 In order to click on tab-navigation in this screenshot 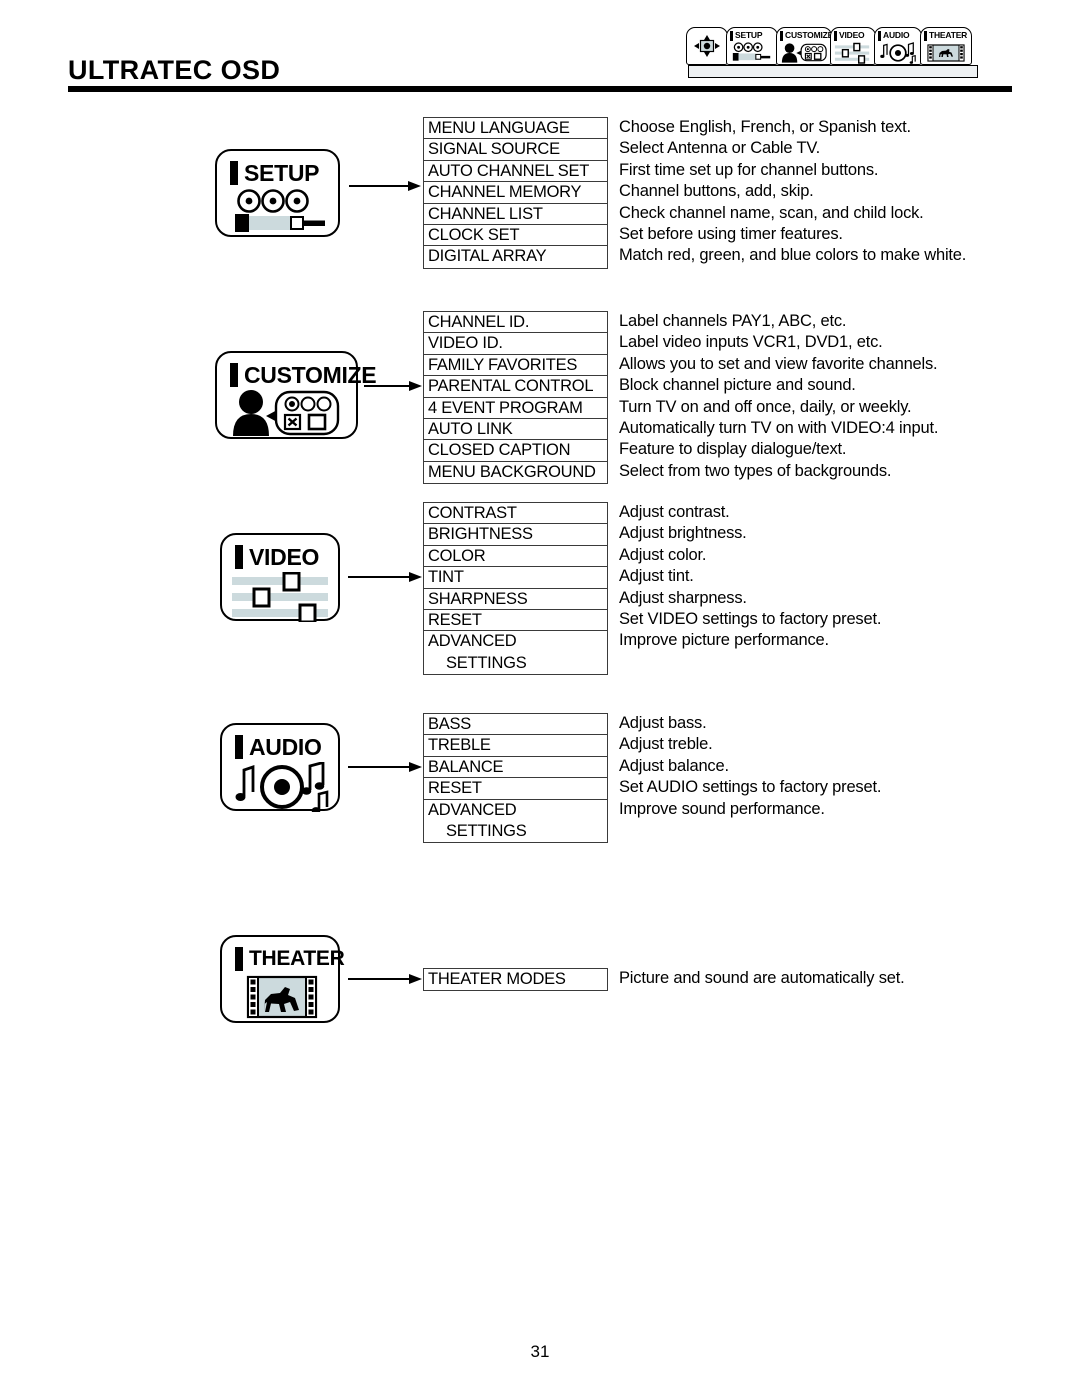, I will do `click(707, 46)`.